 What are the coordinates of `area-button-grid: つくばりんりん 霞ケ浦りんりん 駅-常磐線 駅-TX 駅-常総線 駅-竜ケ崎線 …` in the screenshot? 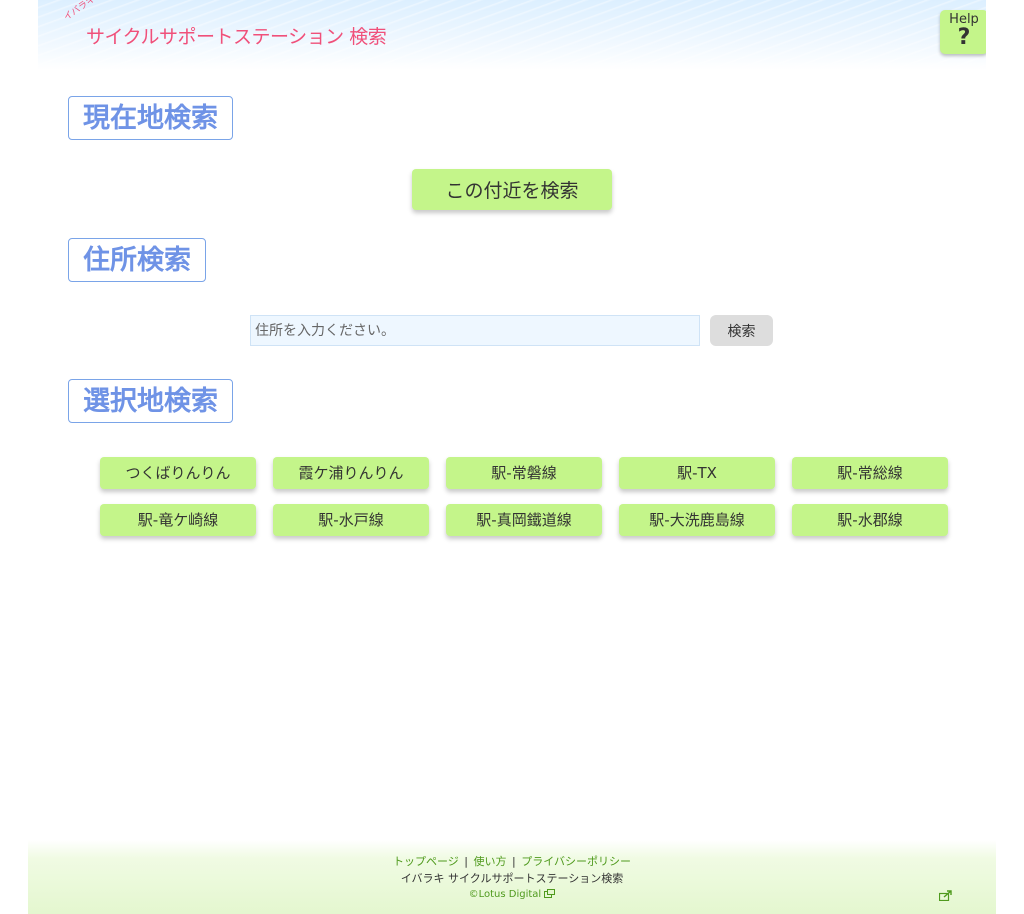 It's located at (525, 496).